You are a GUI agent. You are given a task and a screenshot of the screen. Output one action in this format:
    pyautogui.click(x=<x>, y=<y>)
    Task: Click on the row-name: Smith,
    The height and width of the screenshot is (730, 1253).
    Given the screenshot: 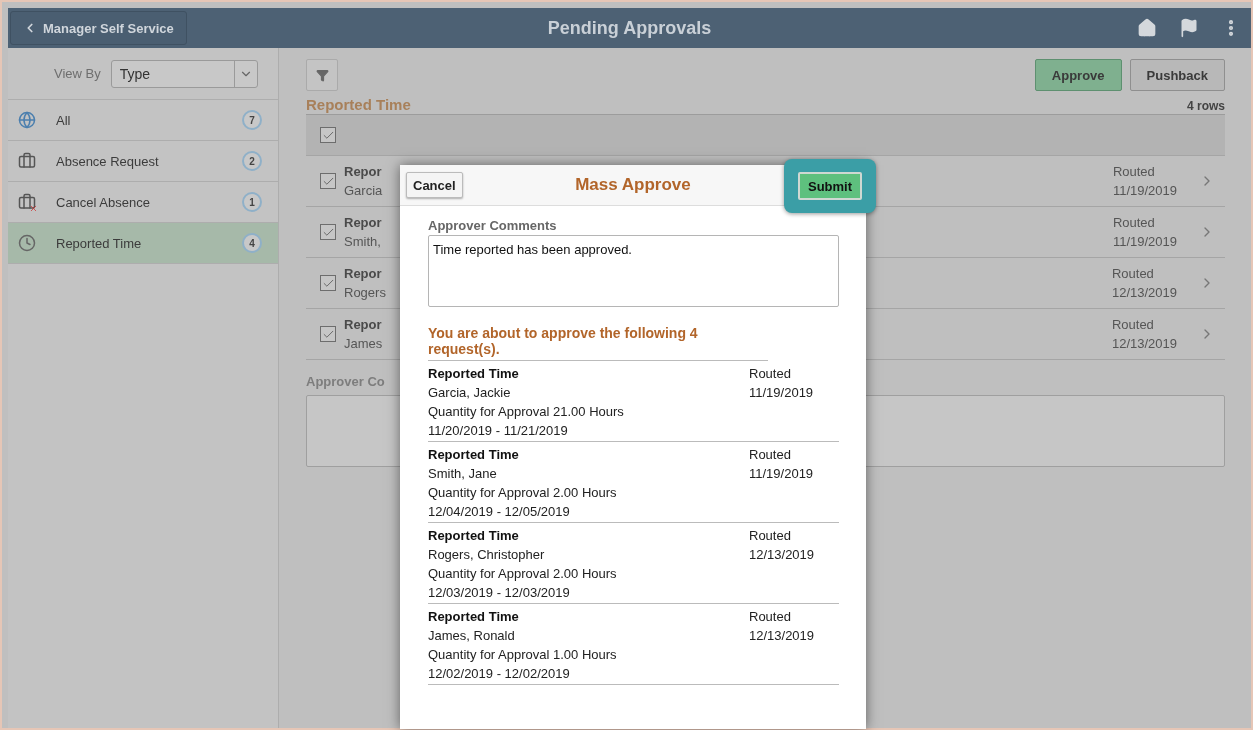 What is the action you would take?
    pyautogui.click(x=363, y=241)
    